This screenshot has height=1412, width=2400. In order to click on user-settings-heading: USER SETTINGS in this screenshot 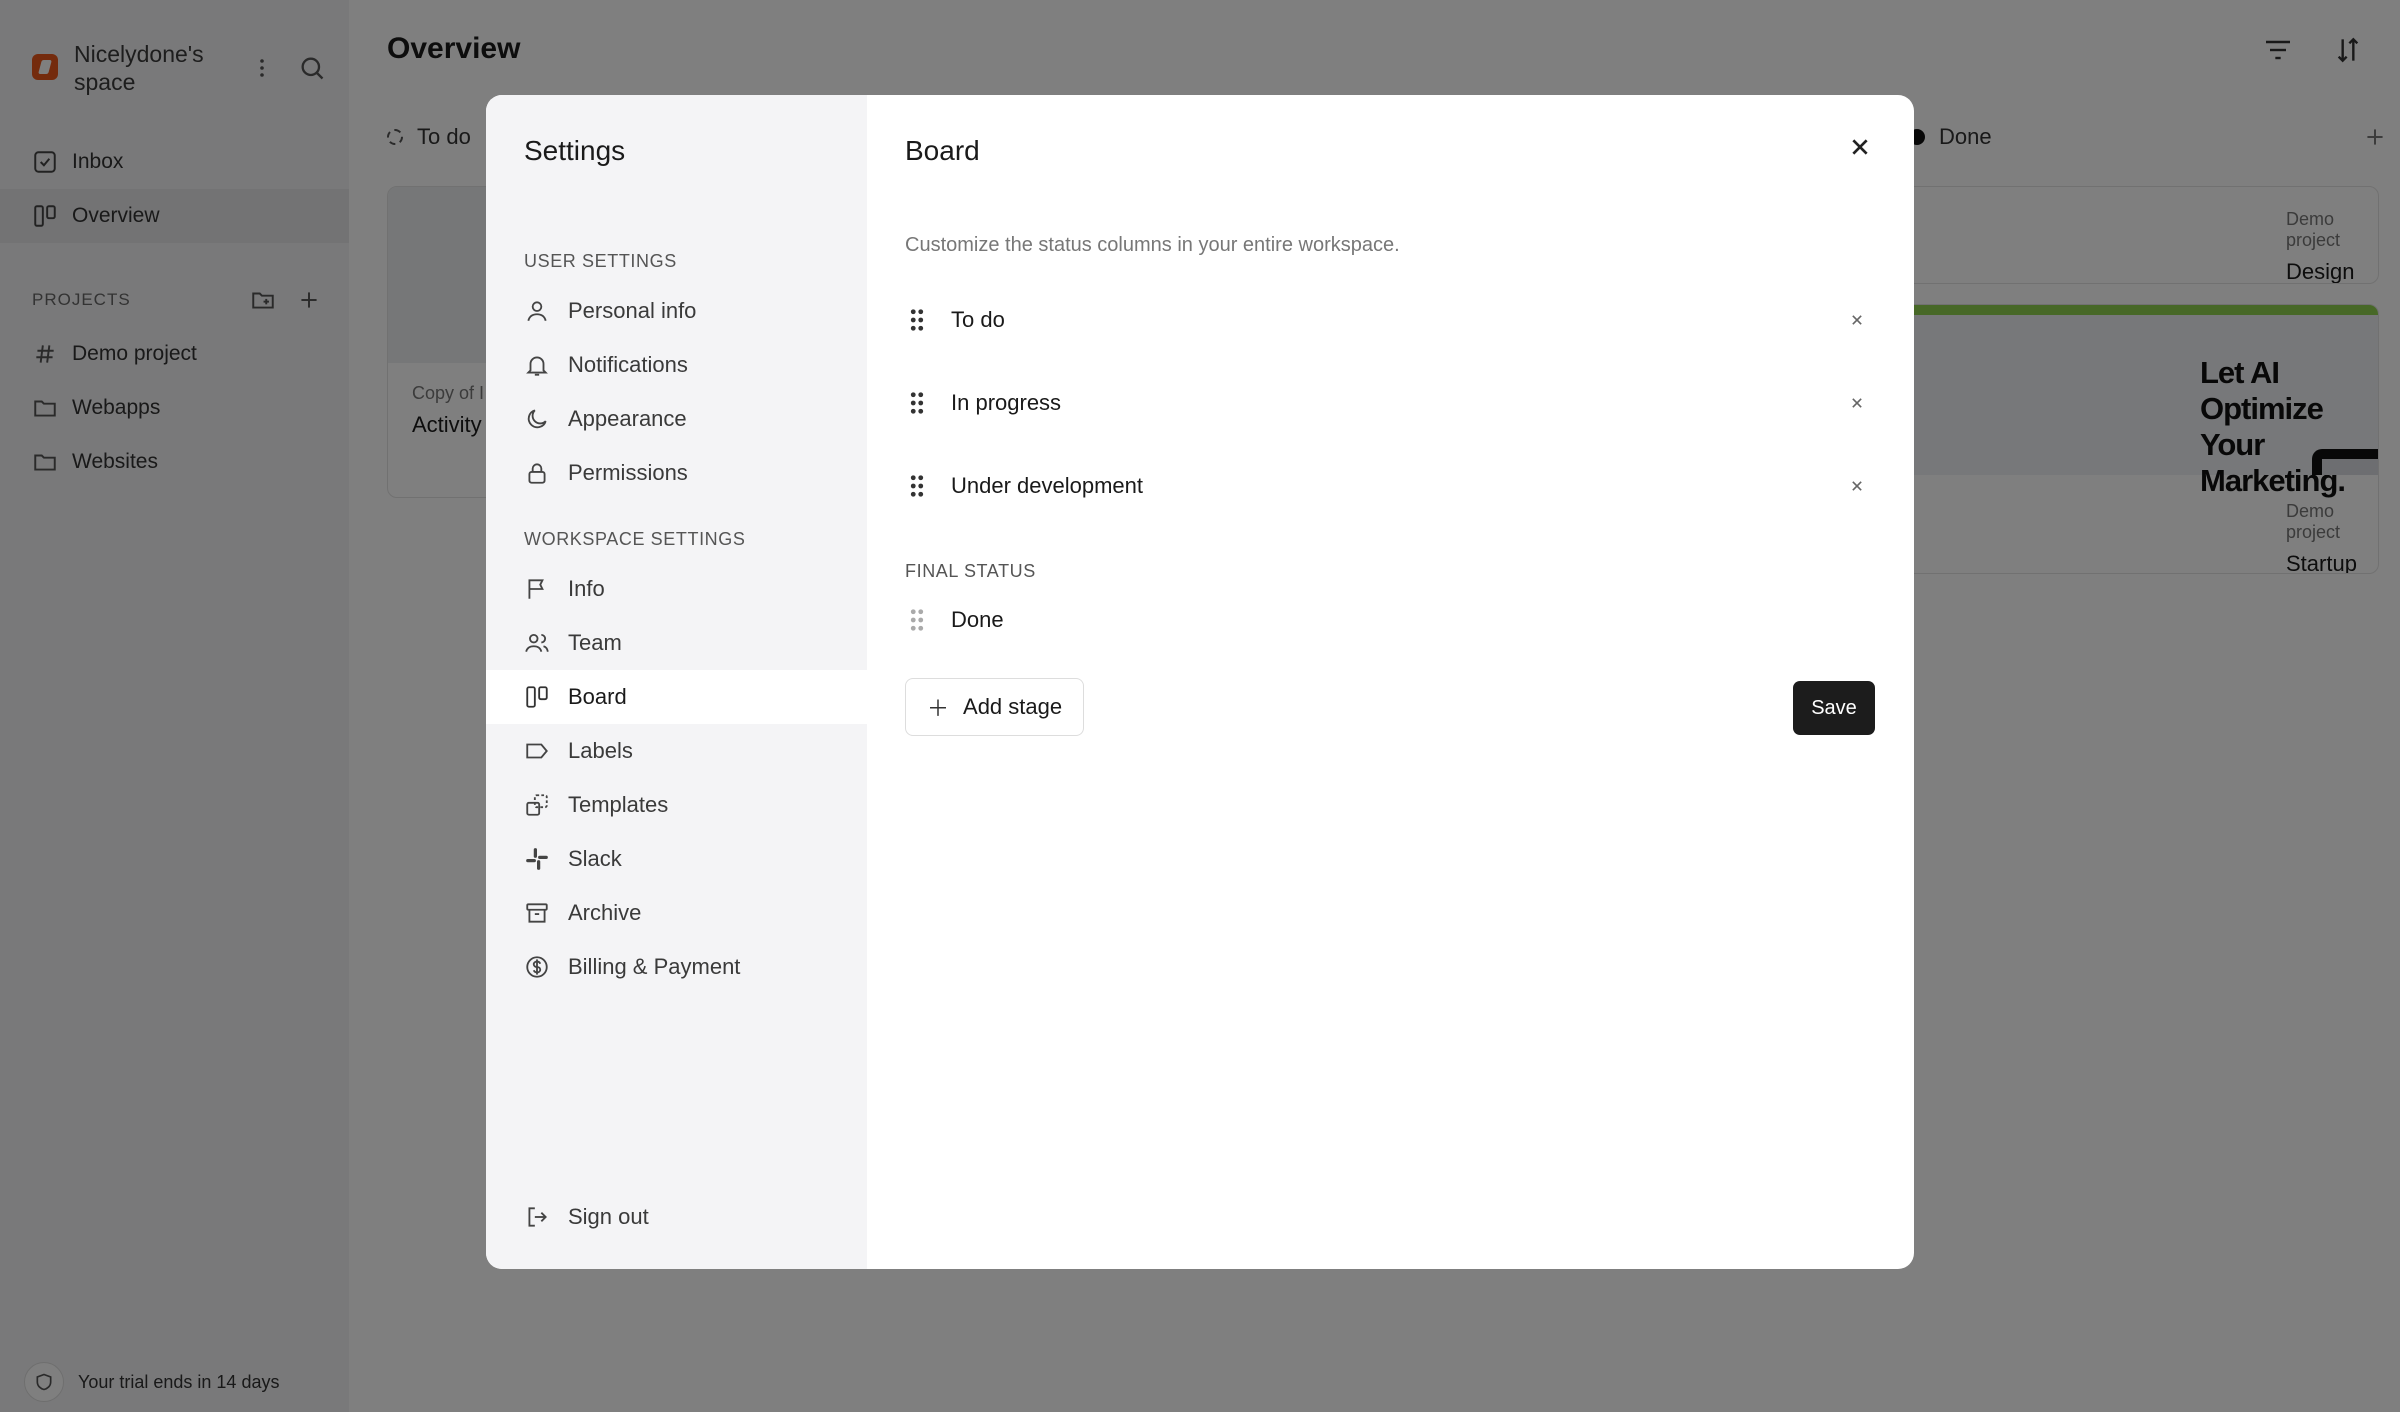, I will do `click(600, 261)`.